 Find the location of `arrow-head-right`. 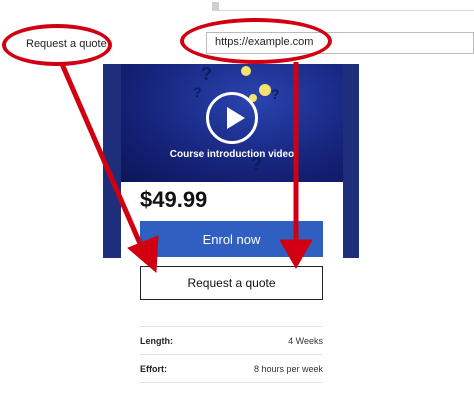

arrow-head-right is located at coordinates (296, 254).